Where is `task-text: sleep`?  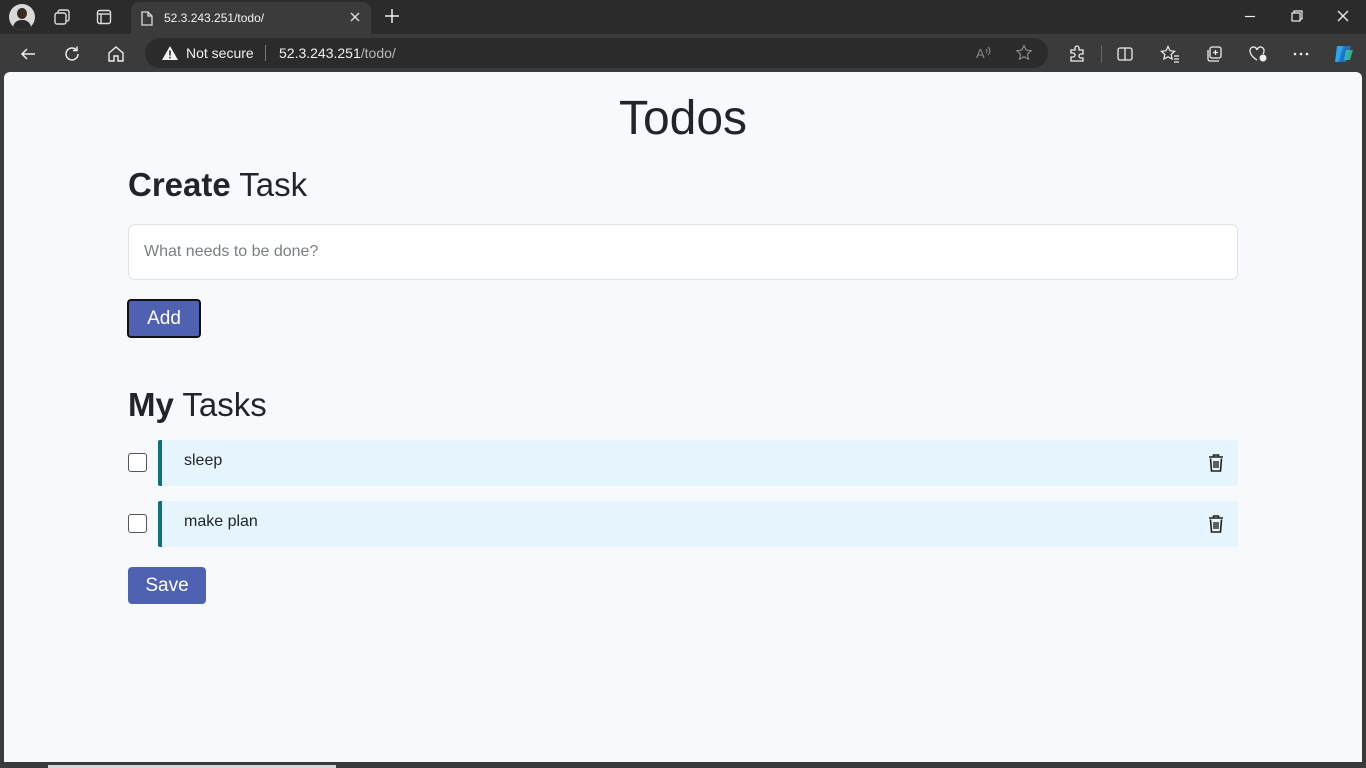 task-text: sleep is located at coordinates (203, 460).